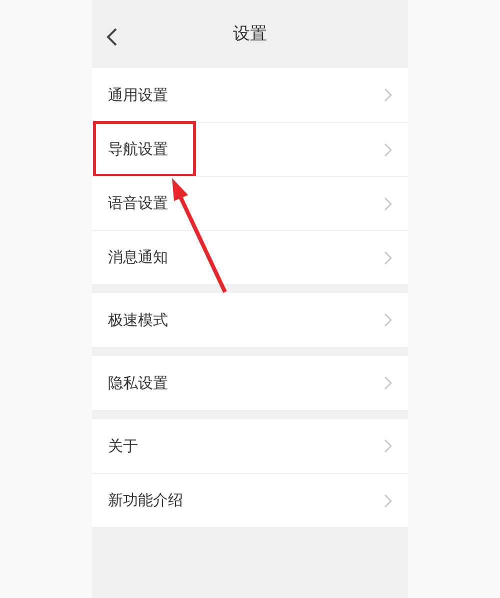  Describe the element at coordinates (250, 500) in the screenshot. I see `settings-row: 新功能介绍` at that location.